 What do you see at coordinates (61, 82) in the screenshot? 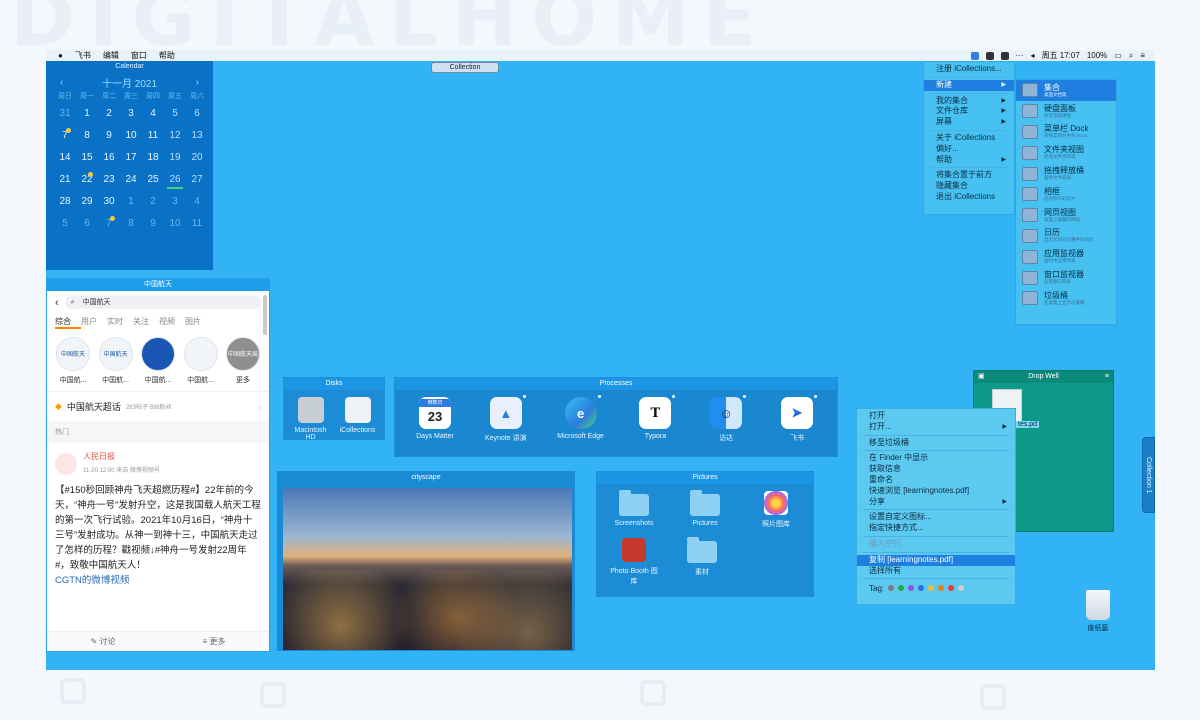
I see `prev-month-chevron-icon: ‹` at bounding box center [61, 82].